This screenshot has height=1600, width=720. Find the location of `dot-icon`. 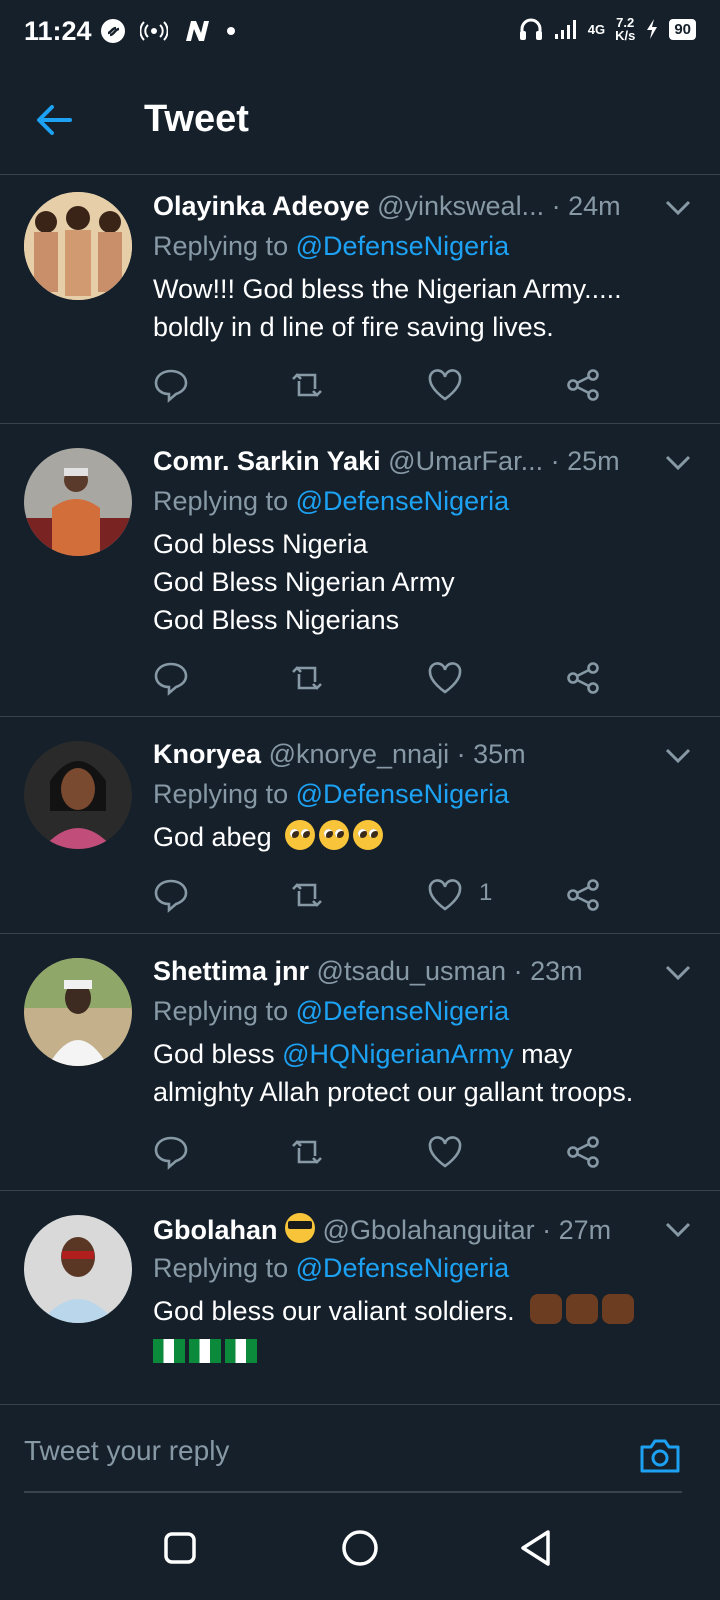

dot-icon is located at coordinates (231, 31).